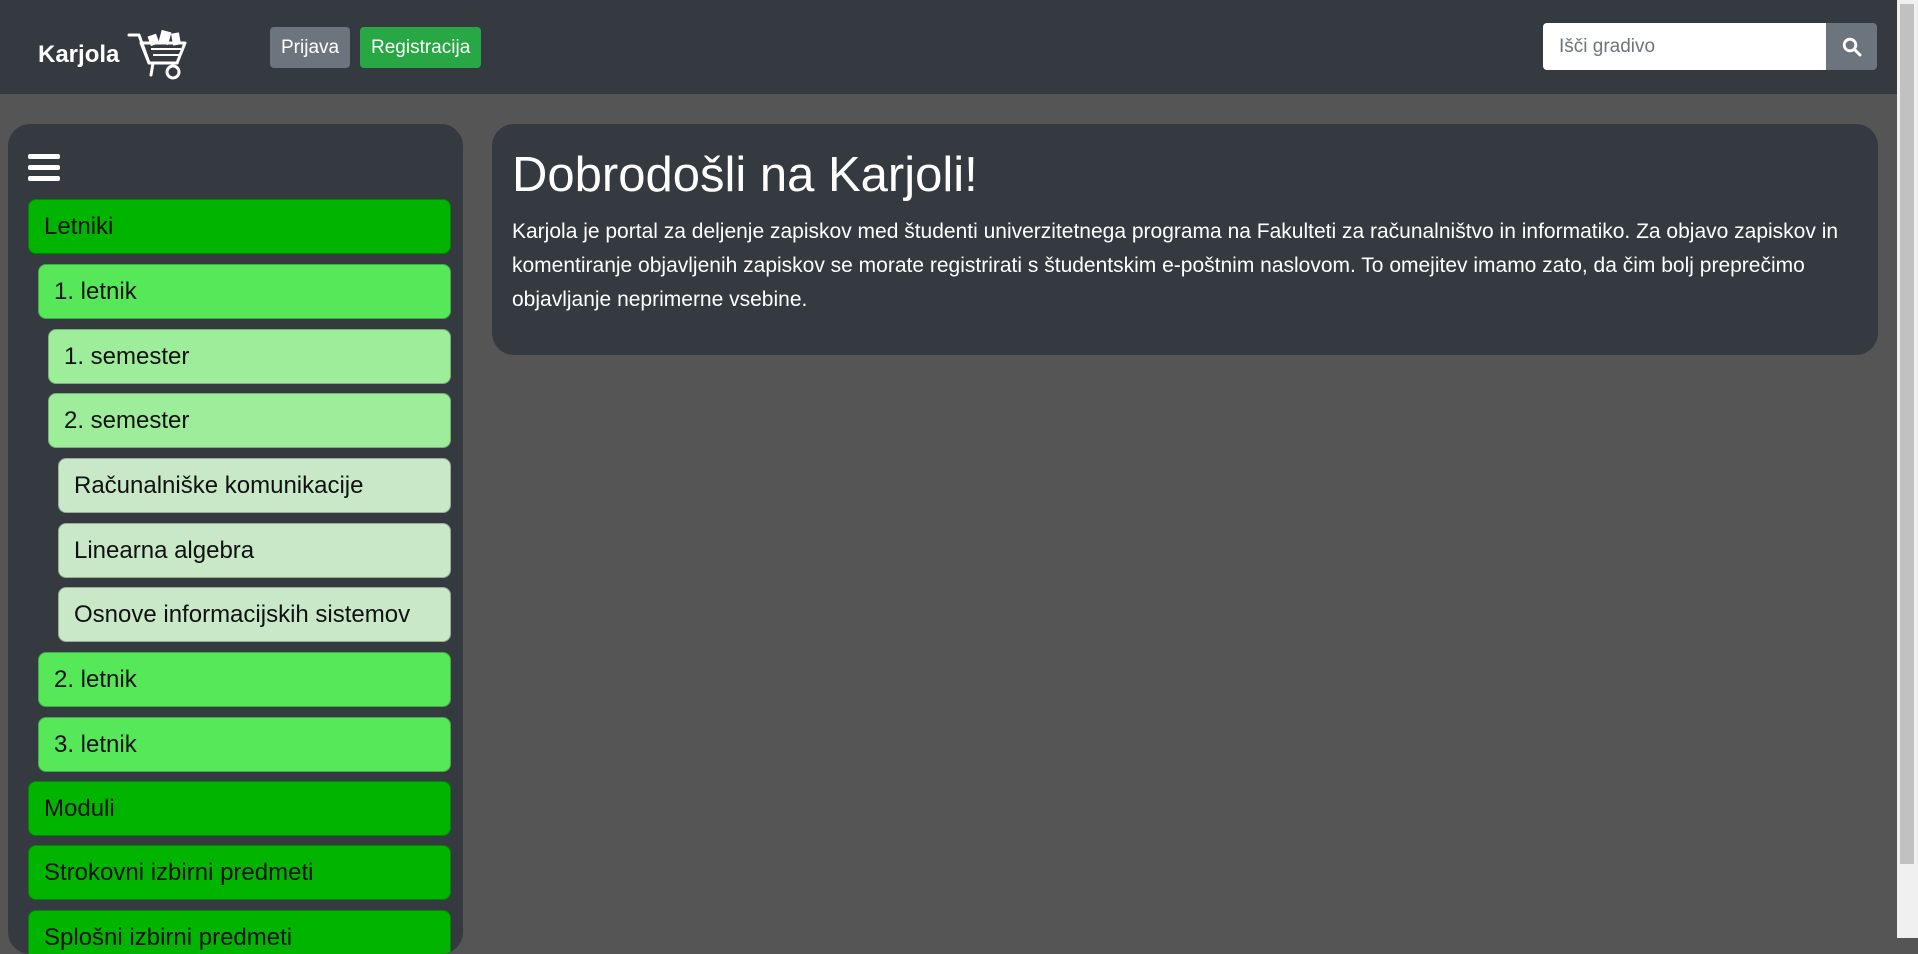  What do you see at coordinates (157, 54) in the screenshot?
I see `wheelbarrow-icon` at bounding box center [157, 54].